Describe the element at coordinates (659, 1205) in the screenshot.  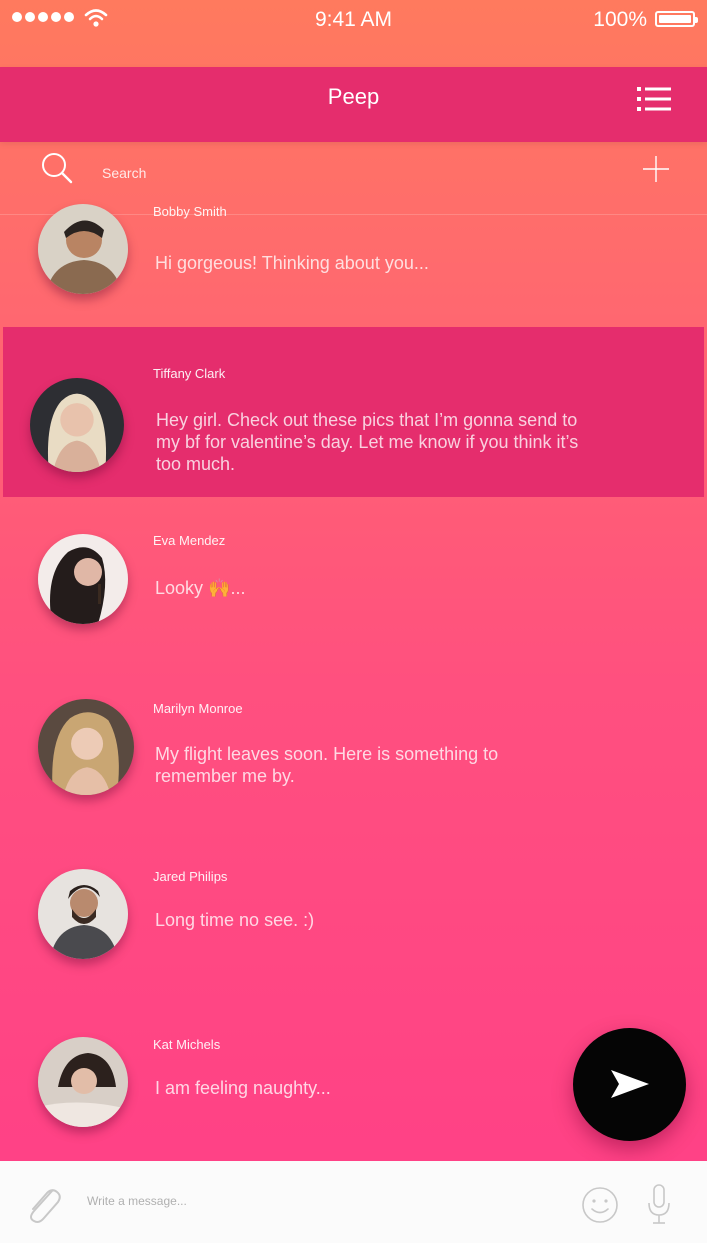
I see `microphone-icon` at that location.